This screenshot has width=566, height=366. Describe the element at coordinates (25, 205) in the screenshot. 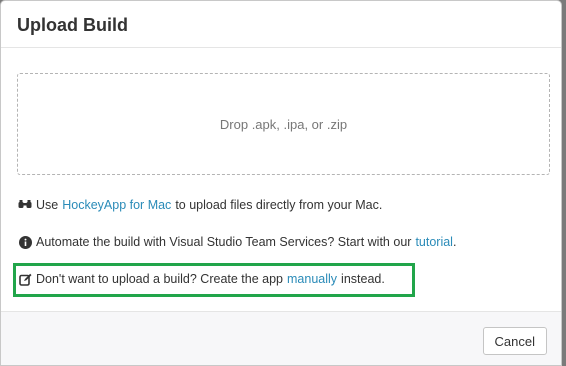

I see `binoculars-icon` at that location.